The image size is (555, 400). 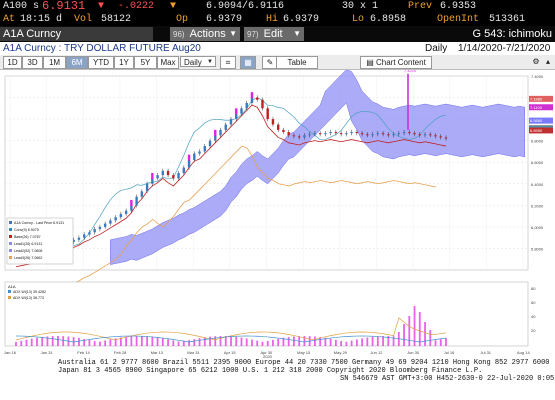 What do you see at coordinates (537, 141) in the screenshot?
I see `y-tick-label: 6.8000` at bounding box center [537, 141].